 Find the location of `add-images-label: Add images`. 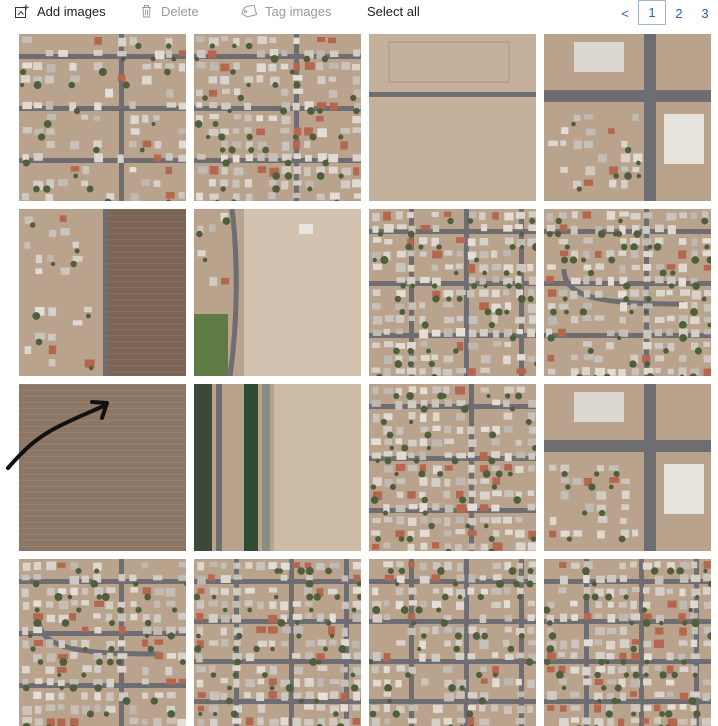

add-images-label: Add images is located at coordinates (71, 11).